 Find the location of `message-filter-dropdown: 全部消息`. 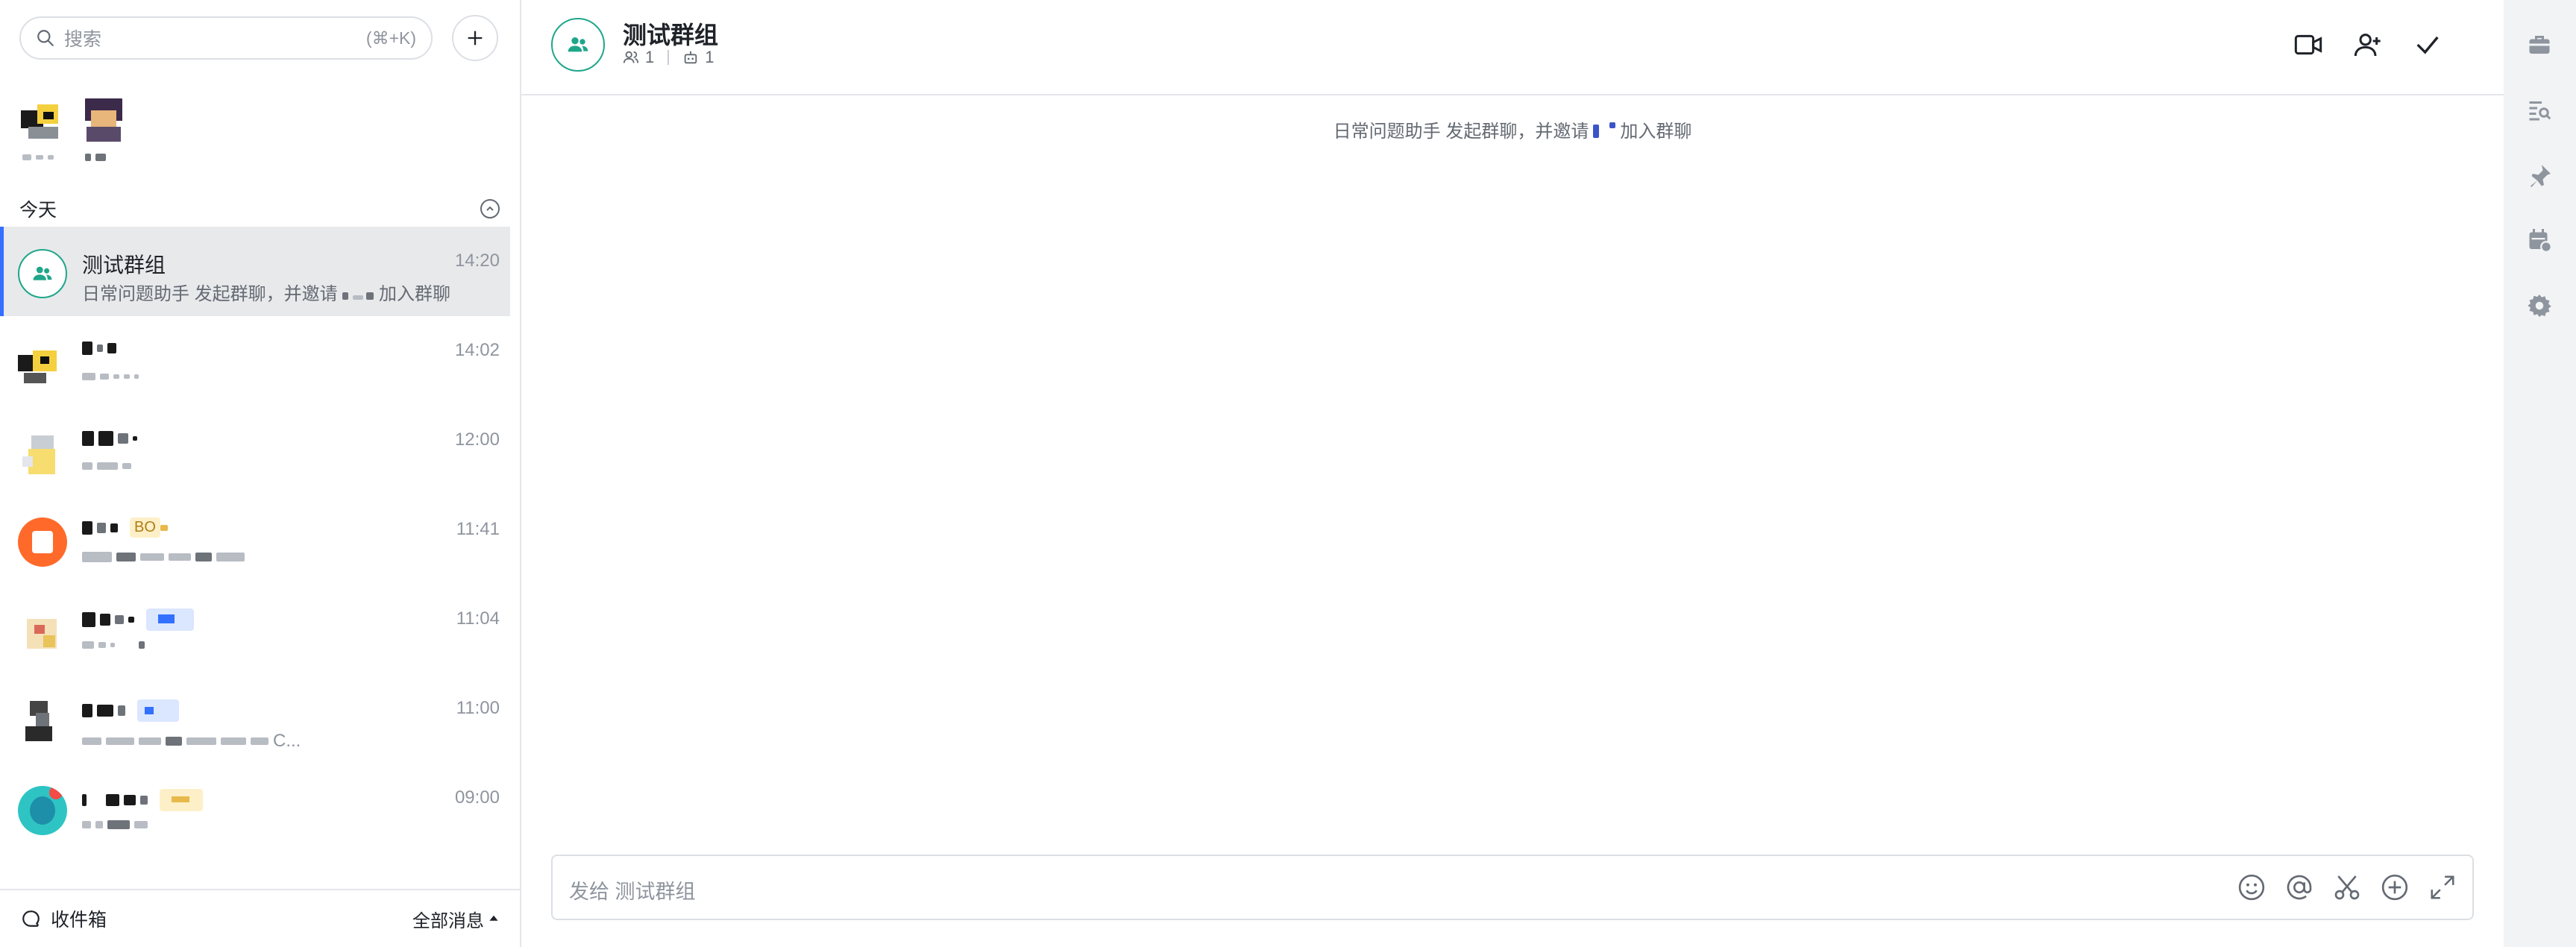

message-filter-dropdown: 全部消息 is located at coordinates (455, 919).